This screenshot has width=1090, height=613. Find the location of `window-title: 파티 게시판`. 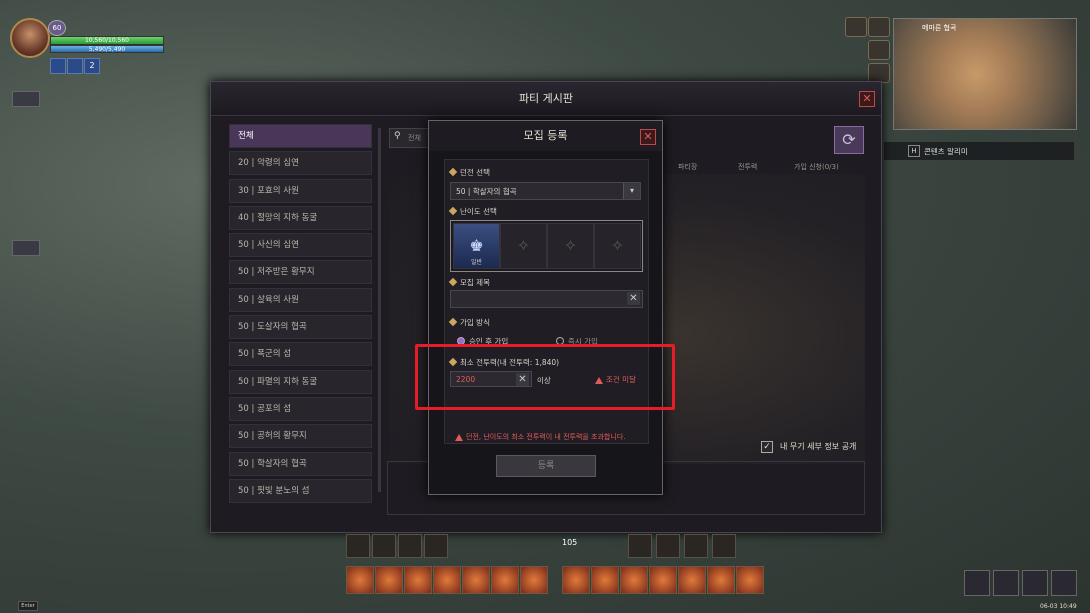

window-title: 파티 게시판 is located at coordinates (546, 99).